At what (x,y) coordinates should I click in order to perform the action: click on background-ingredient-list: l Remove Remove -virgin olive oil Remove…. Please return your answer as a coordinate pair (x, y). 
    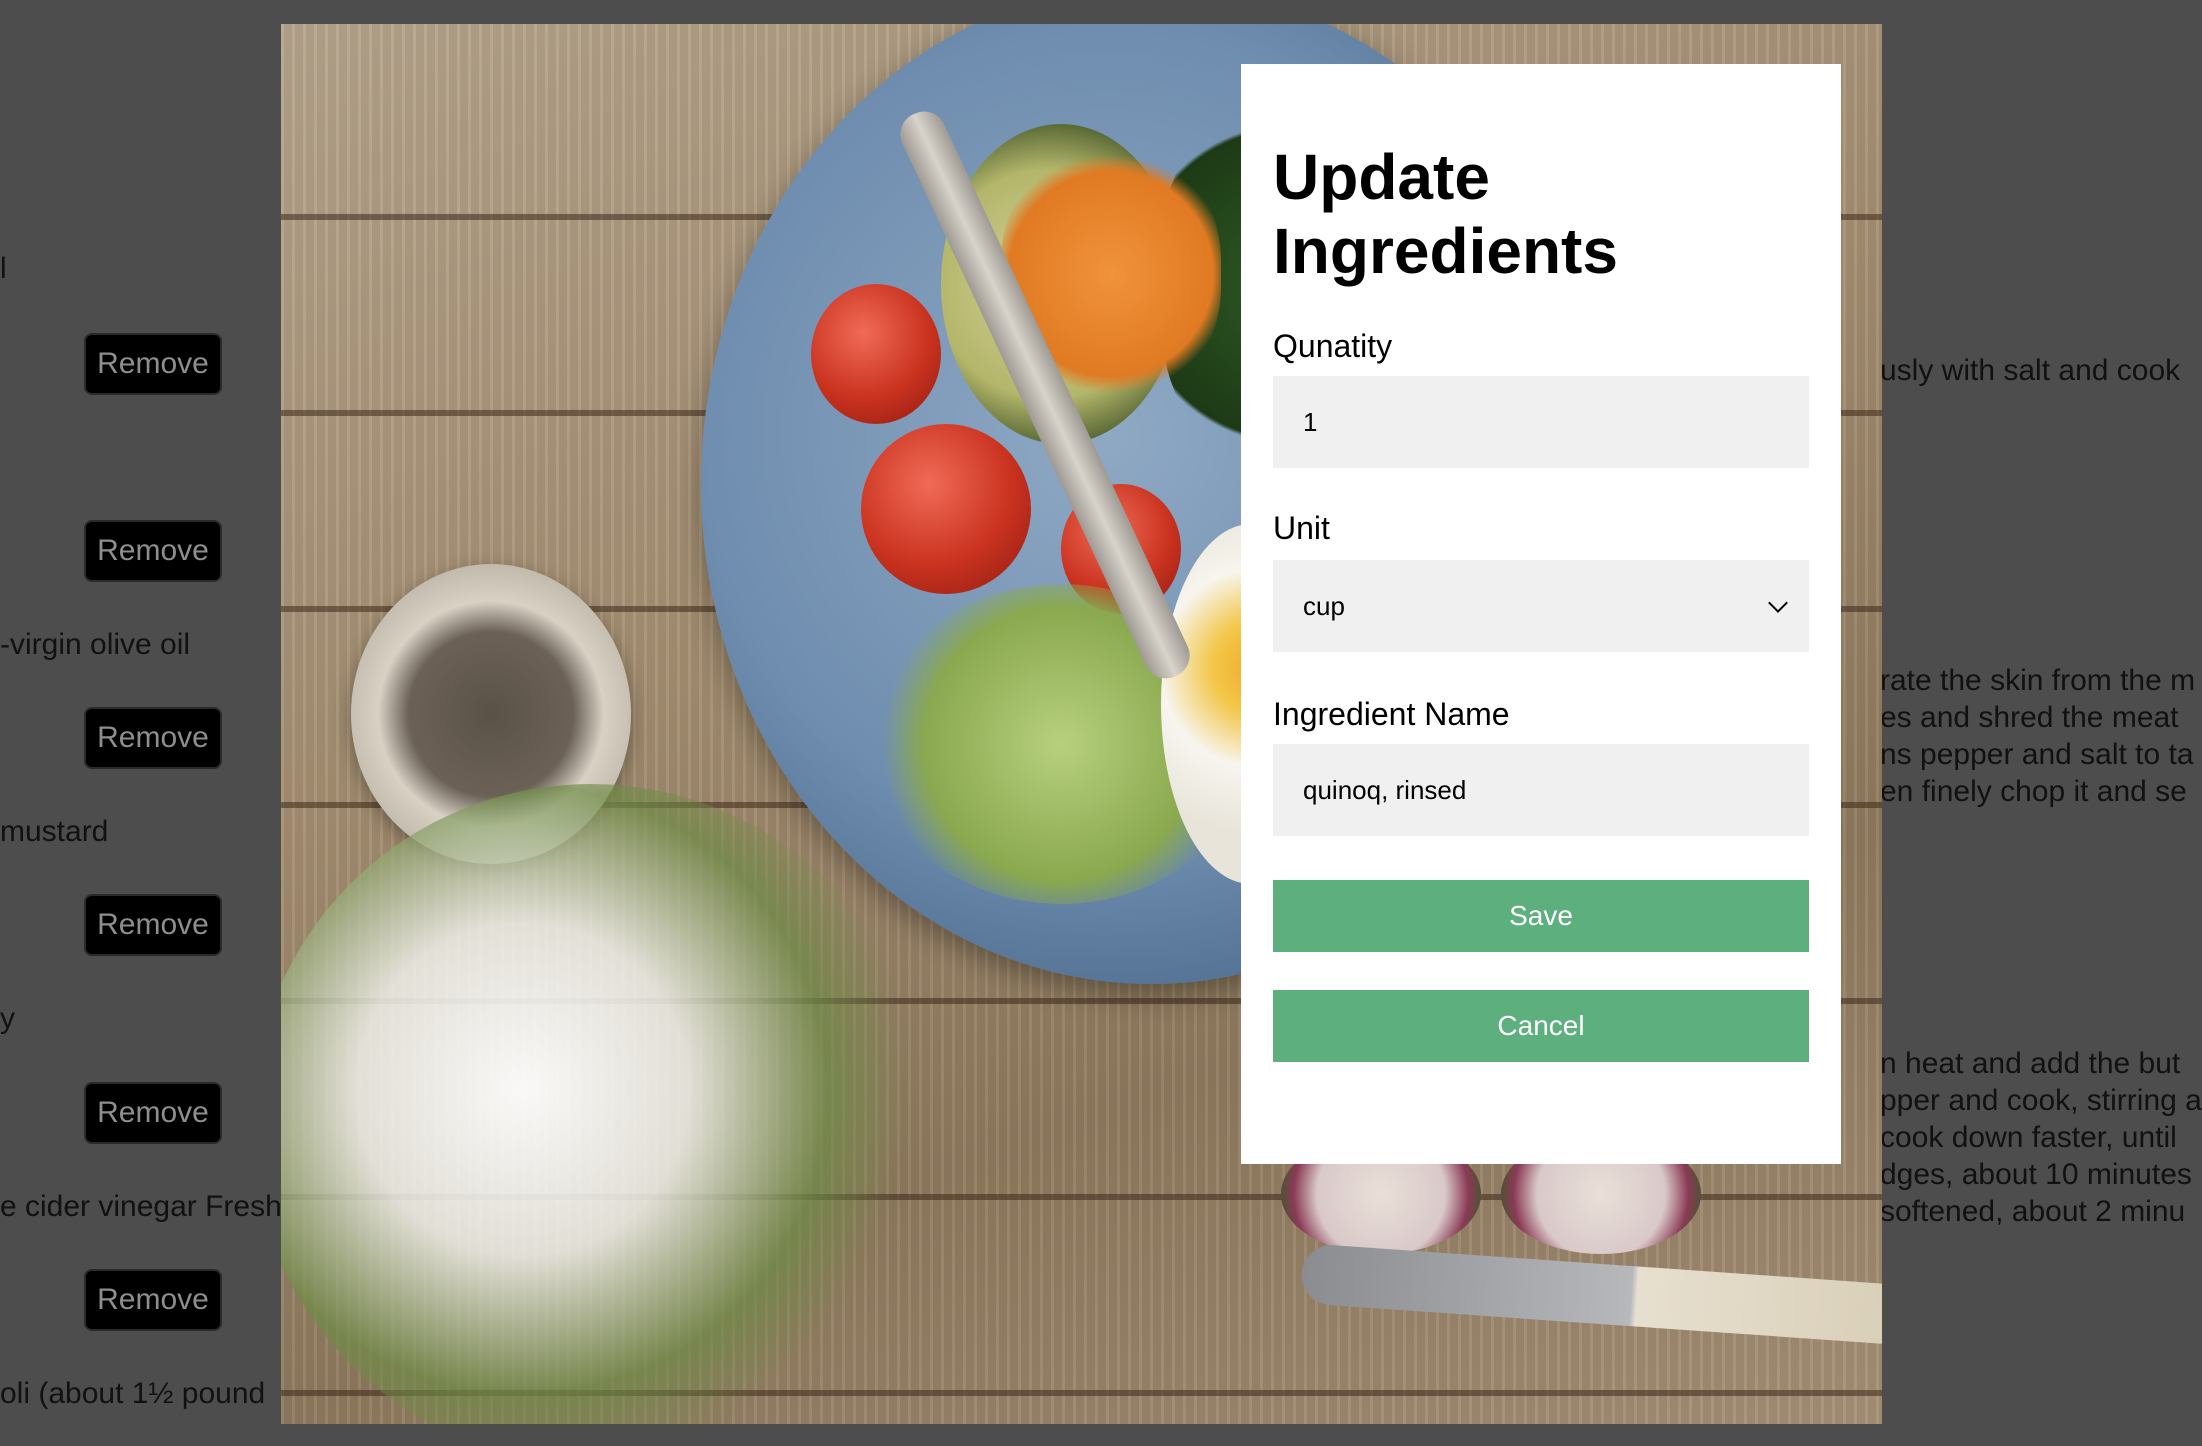
    Looking at the image, I should click on (141, 723).